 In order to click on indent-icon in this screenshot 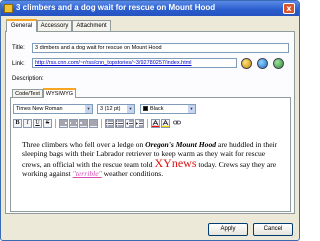, I will do `click(139, 123)`.